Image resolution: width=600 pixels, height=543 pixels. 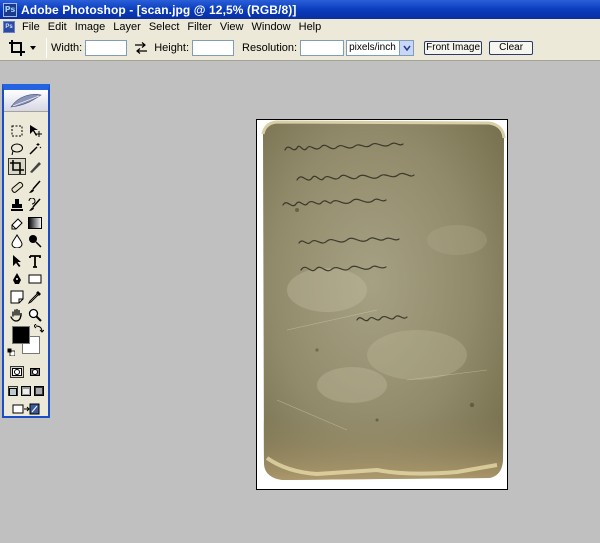 What do you see at coordinates (35, 186) in the screenshot?
I see `brush-tool-icon` at bounding box center [35, 186].